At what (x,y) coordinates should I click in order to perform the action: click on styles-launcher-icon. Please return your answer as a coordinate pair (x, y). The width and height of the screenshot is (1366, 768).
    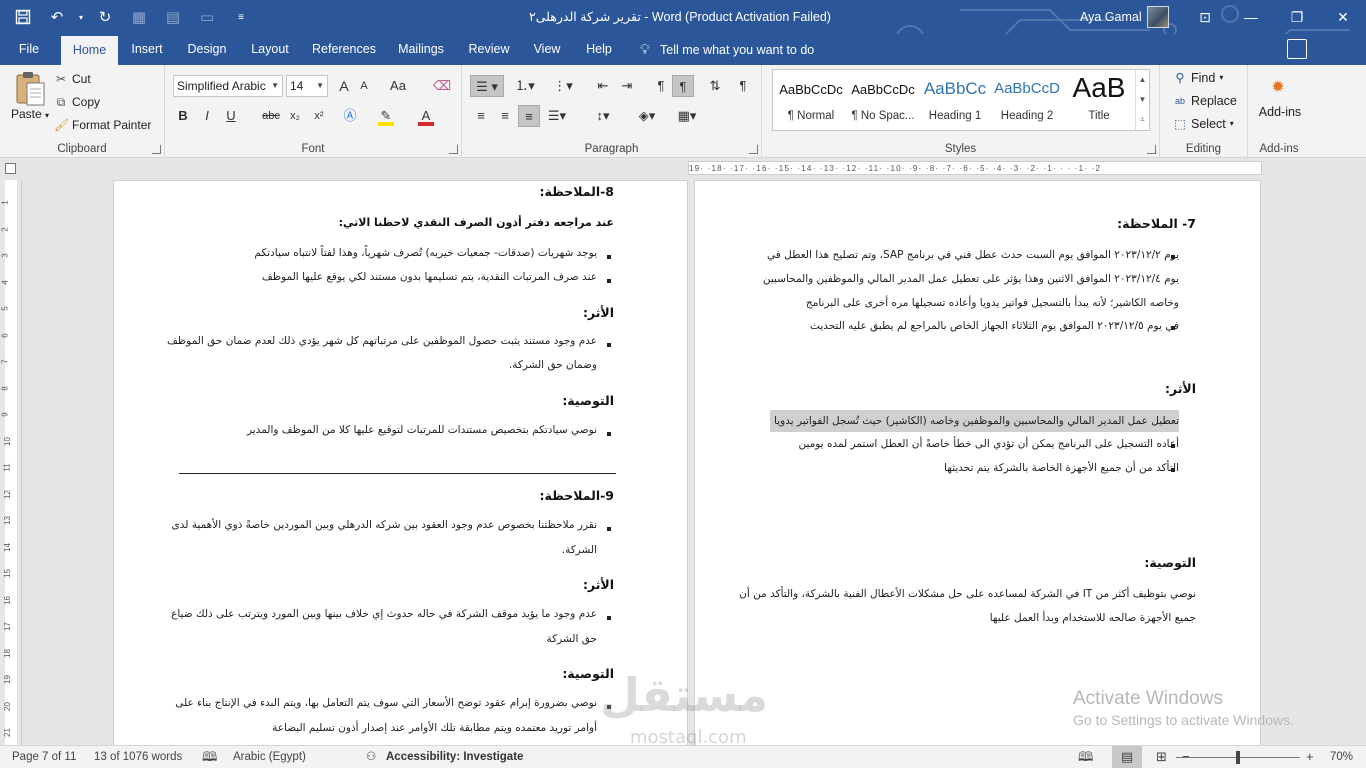
    Looking at the image, I should click on (1151, 149).